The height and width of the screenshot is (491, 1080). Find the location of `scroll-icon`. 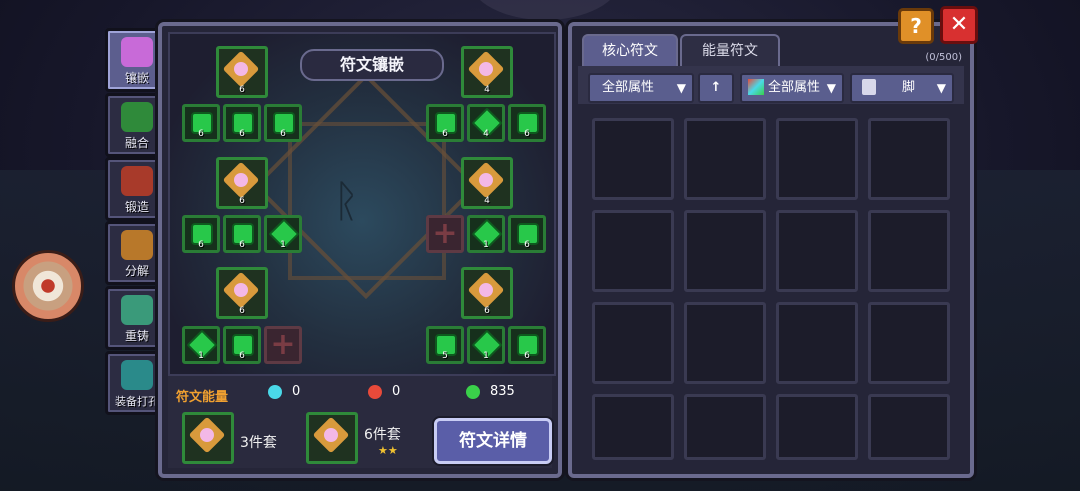

scroll-icon is located at coordinates (869, 87).